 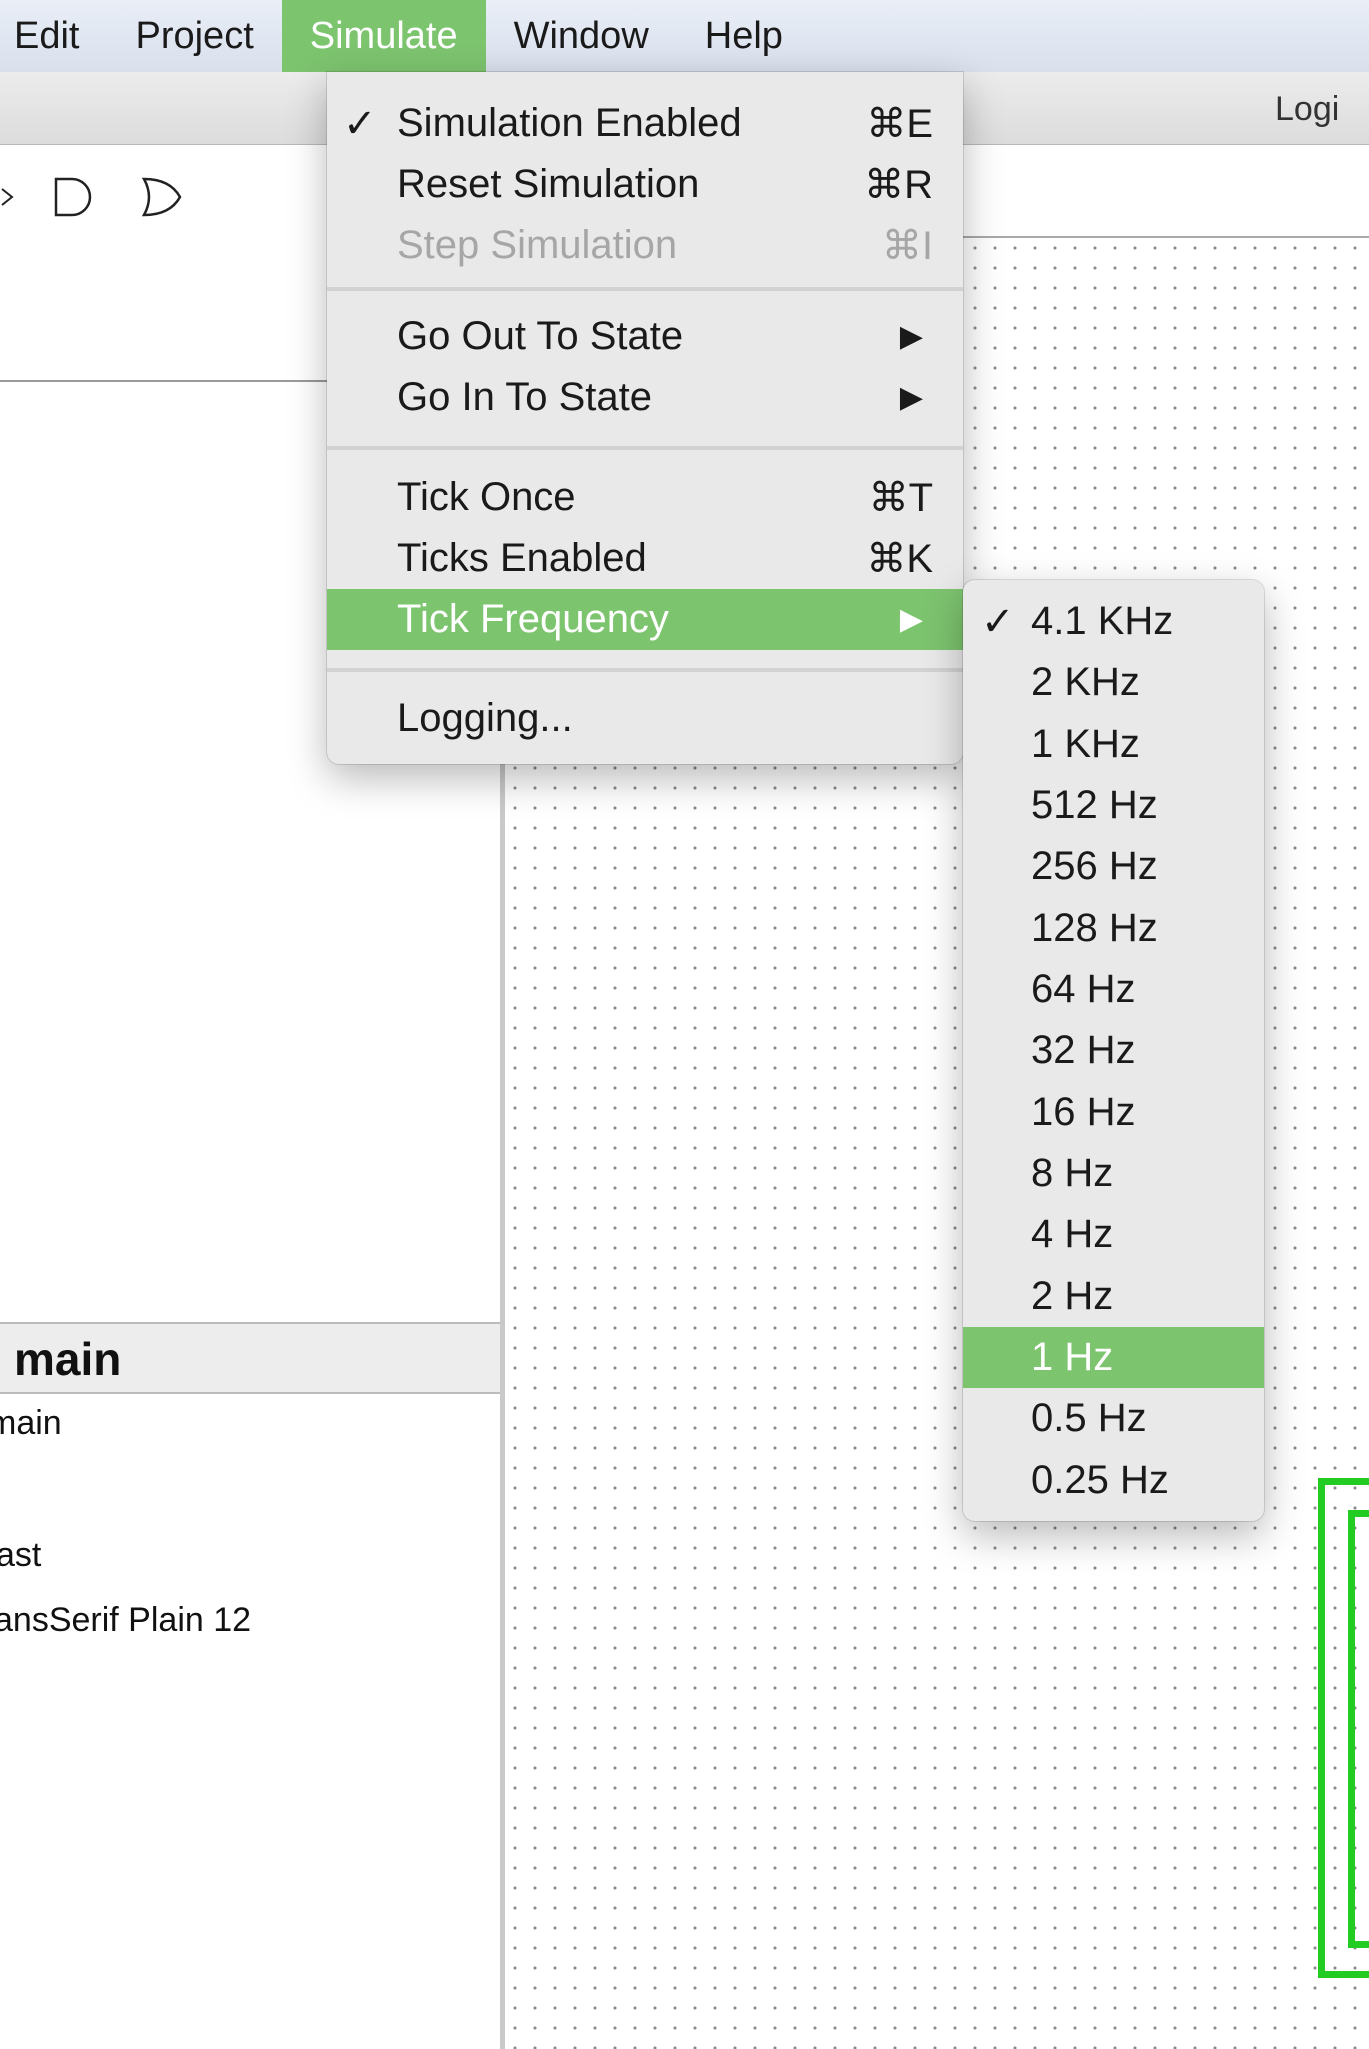 I want to click on menu-item-label: 16 Hz, so click(x=1083, y=1112).